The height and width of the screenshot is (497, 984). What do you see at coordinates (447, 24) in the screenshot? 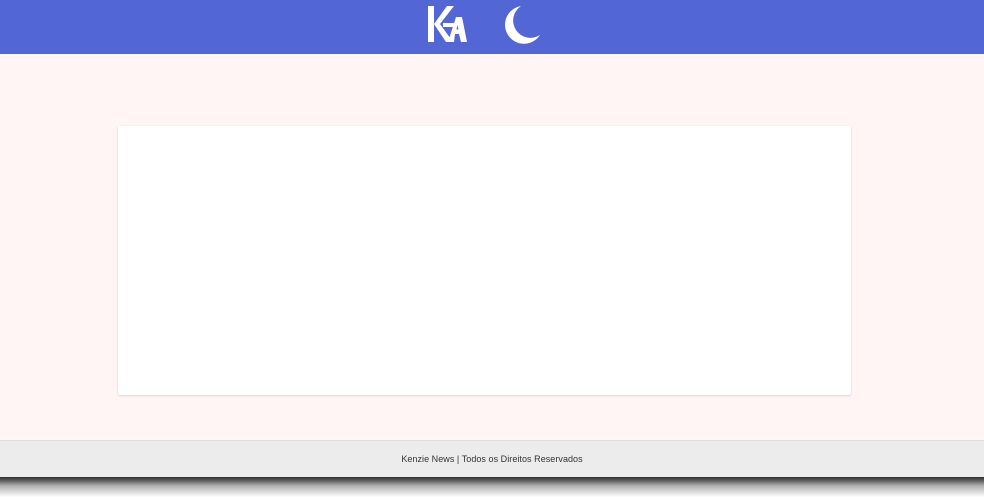
I see `kenzie-logo-icon` at bounding box center [447, 24].